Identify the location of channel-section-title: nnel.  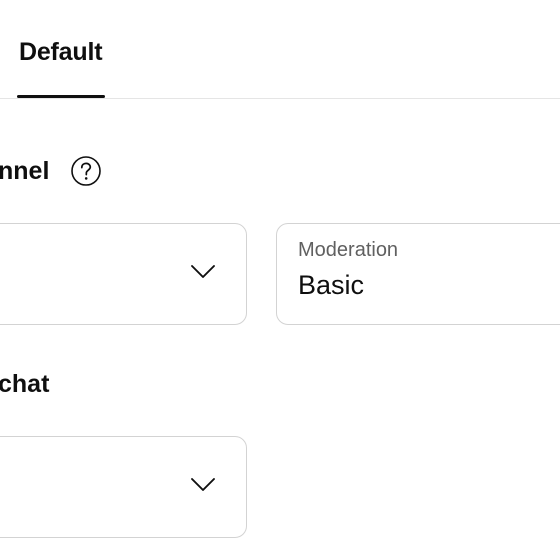
(25, 171).